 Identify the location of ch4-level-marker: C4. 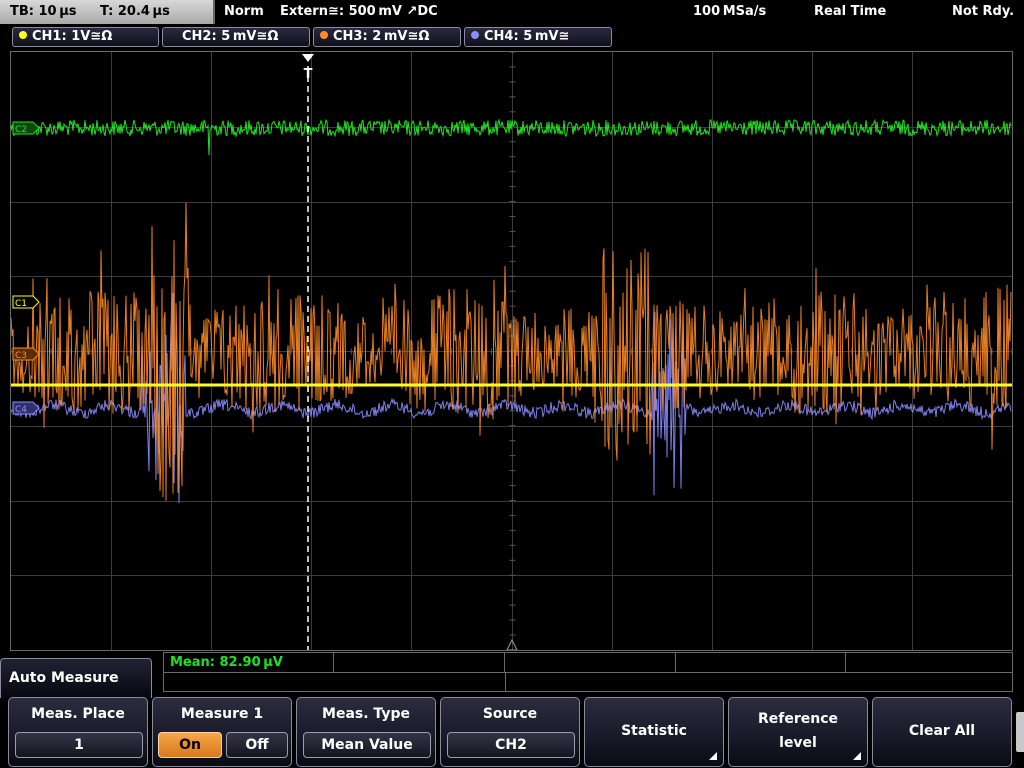
(26, 408).